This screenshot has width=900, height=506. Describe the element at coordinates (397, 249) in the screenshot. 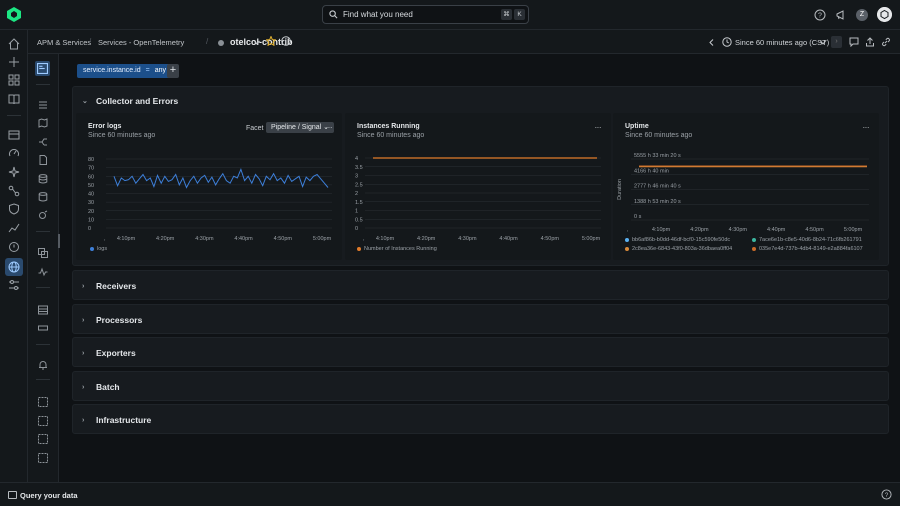

I see `legend-item: Number of Instances Running` at that location.